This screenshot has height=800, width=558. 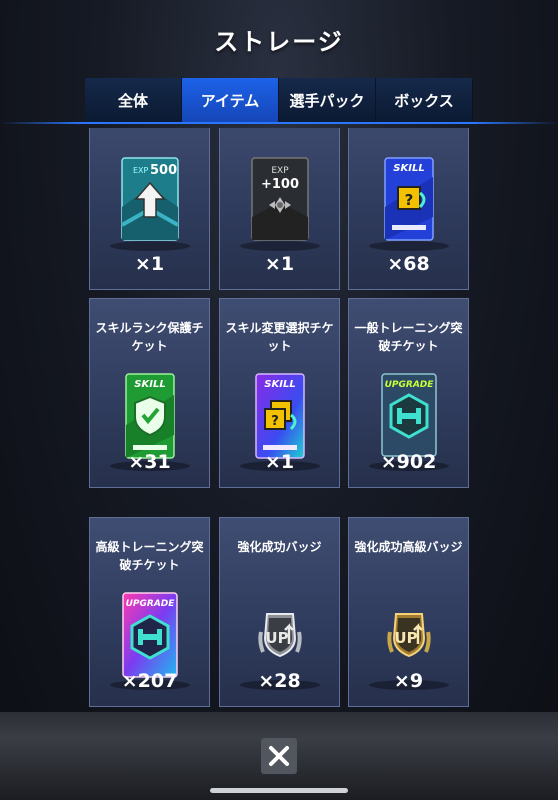 What do you see at coordinates (149, 418) in the screenshot?
I see `skill-shield-ticket-icon: SKILL` at bounding box center [149, 418].